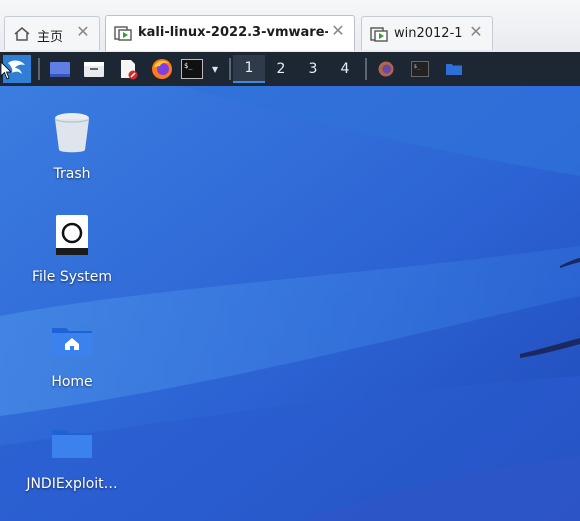  What do you see at coordinates (22, 34) in the screenshot?
I see `home-icon` at bounding box center [22, 34].